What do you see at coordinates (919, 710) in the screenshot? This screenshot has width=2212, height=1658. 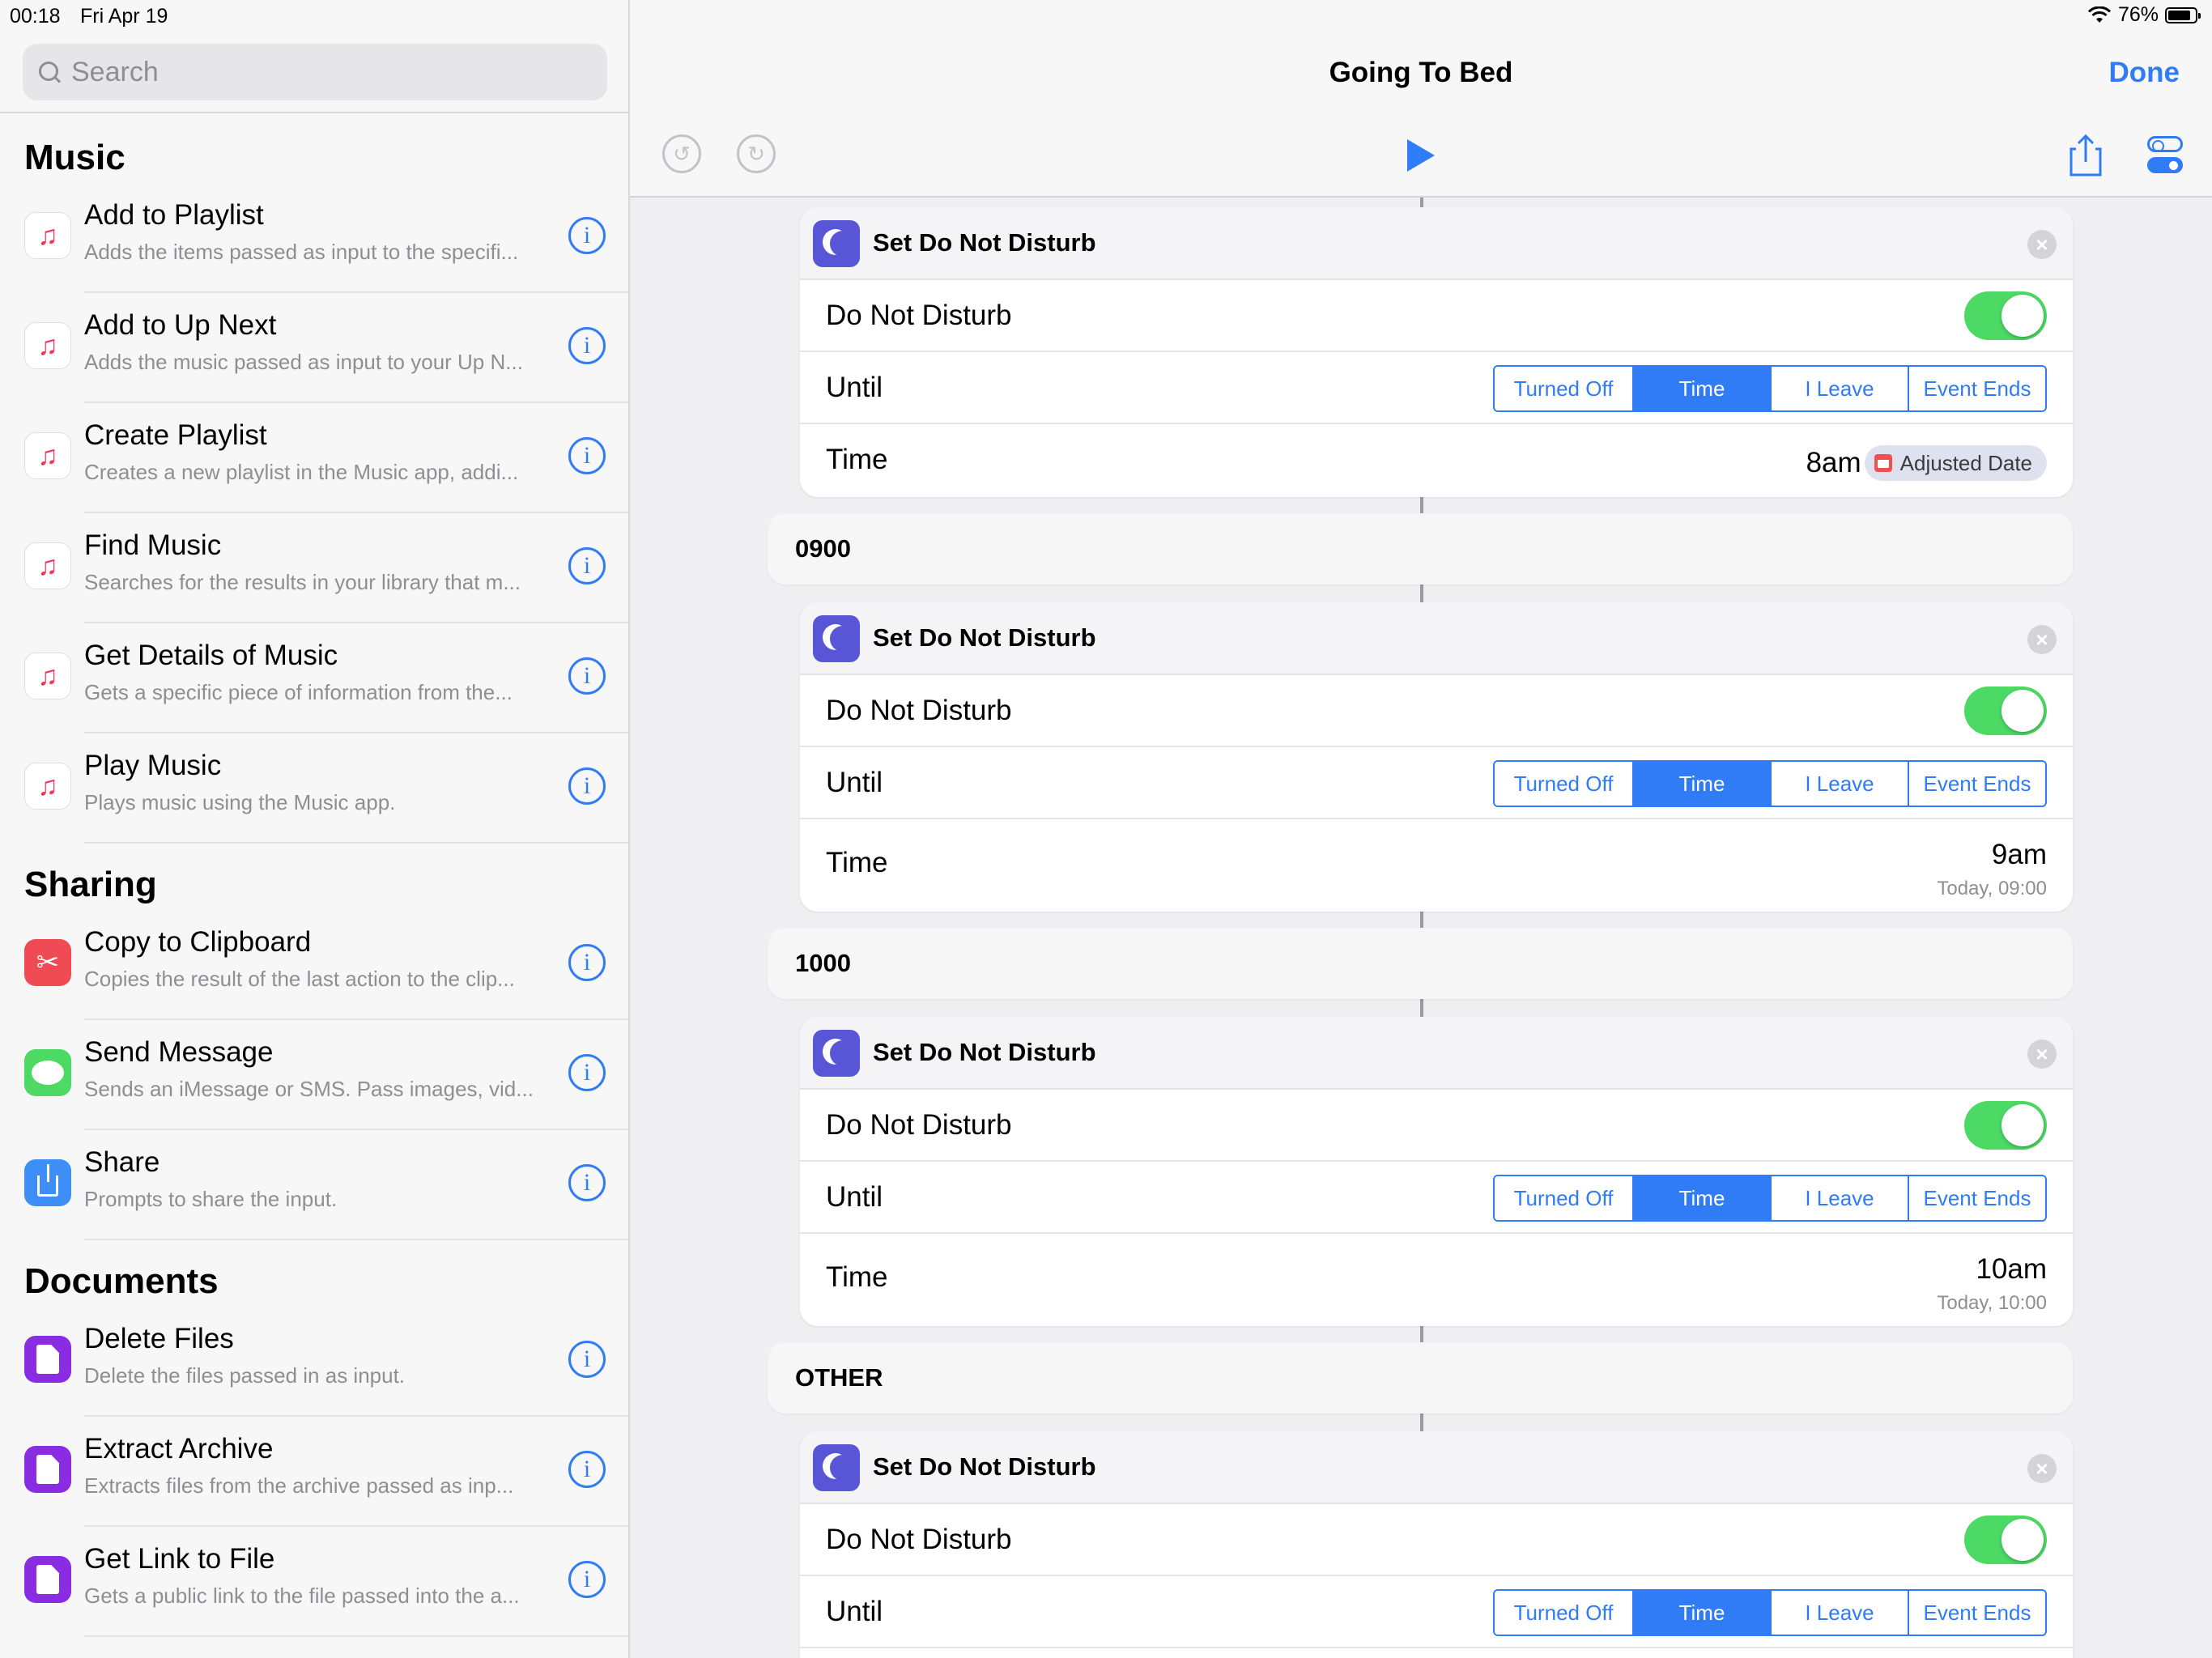 I see `dnd-label: Do Not Disturb` at bounding box center [919, 710].